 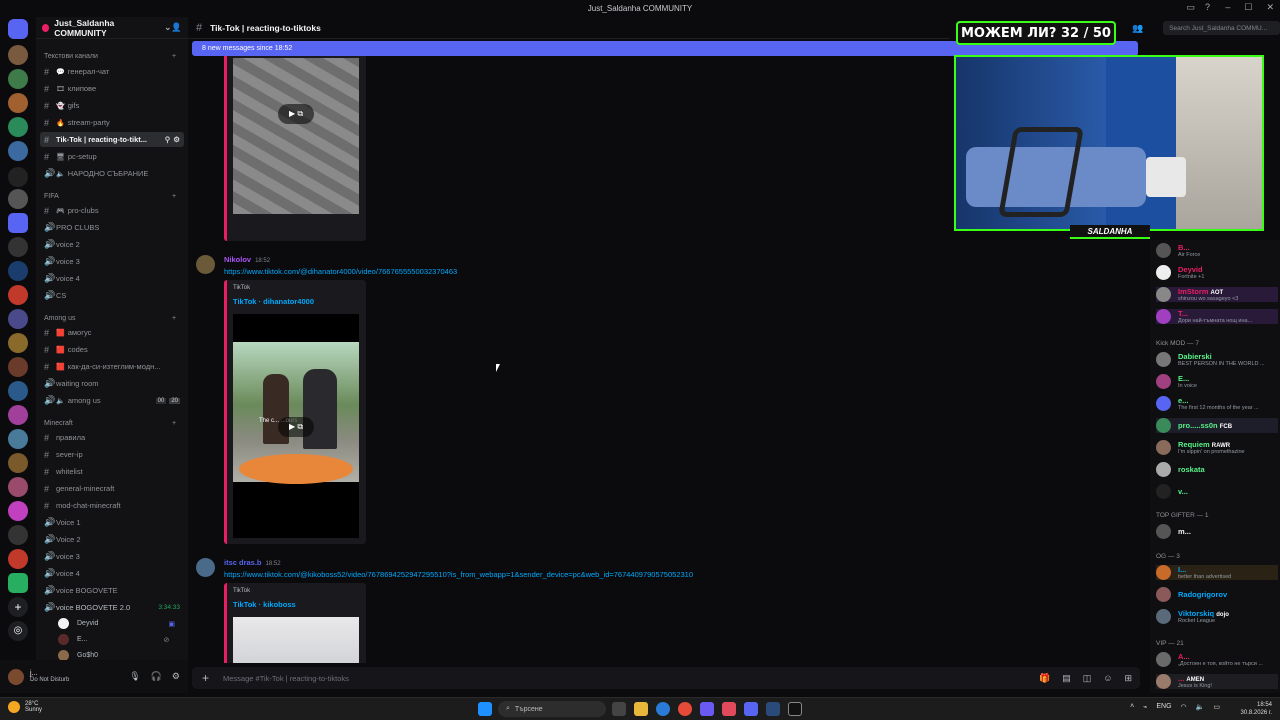 What do you see at coordinates (112, 244) in the screenshot?
I see `voice-2: 🔊 voice 2` at bounding box center [112, 244].